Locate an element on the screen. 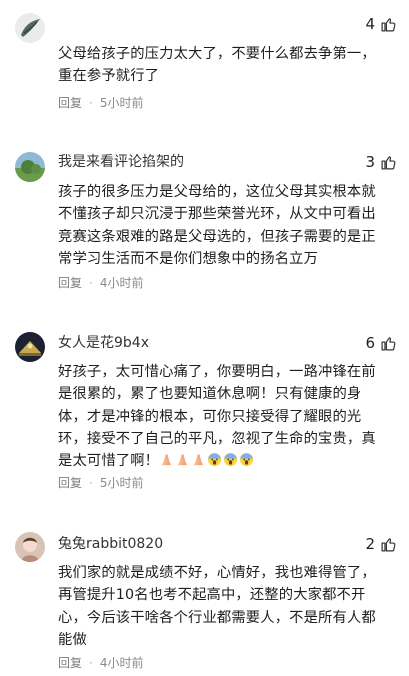 The height and width of the screenshot is (676, 409). like-button: 4 is located at coordinates (381, 24).